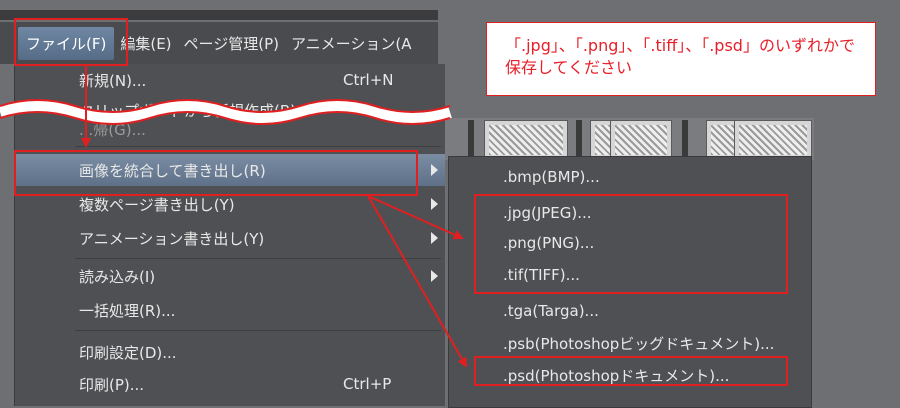 This screenshot has height=408, width=900. I want to click on arrow-export-to-formats, so click(415, 217).